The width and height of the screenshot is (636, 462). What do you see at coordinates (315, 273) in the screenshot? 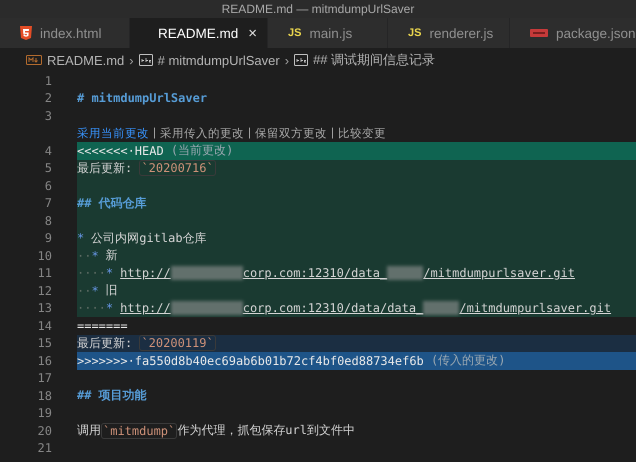
I see `url-text: corp.com:12310/data_` at bounding box center [315, 273].